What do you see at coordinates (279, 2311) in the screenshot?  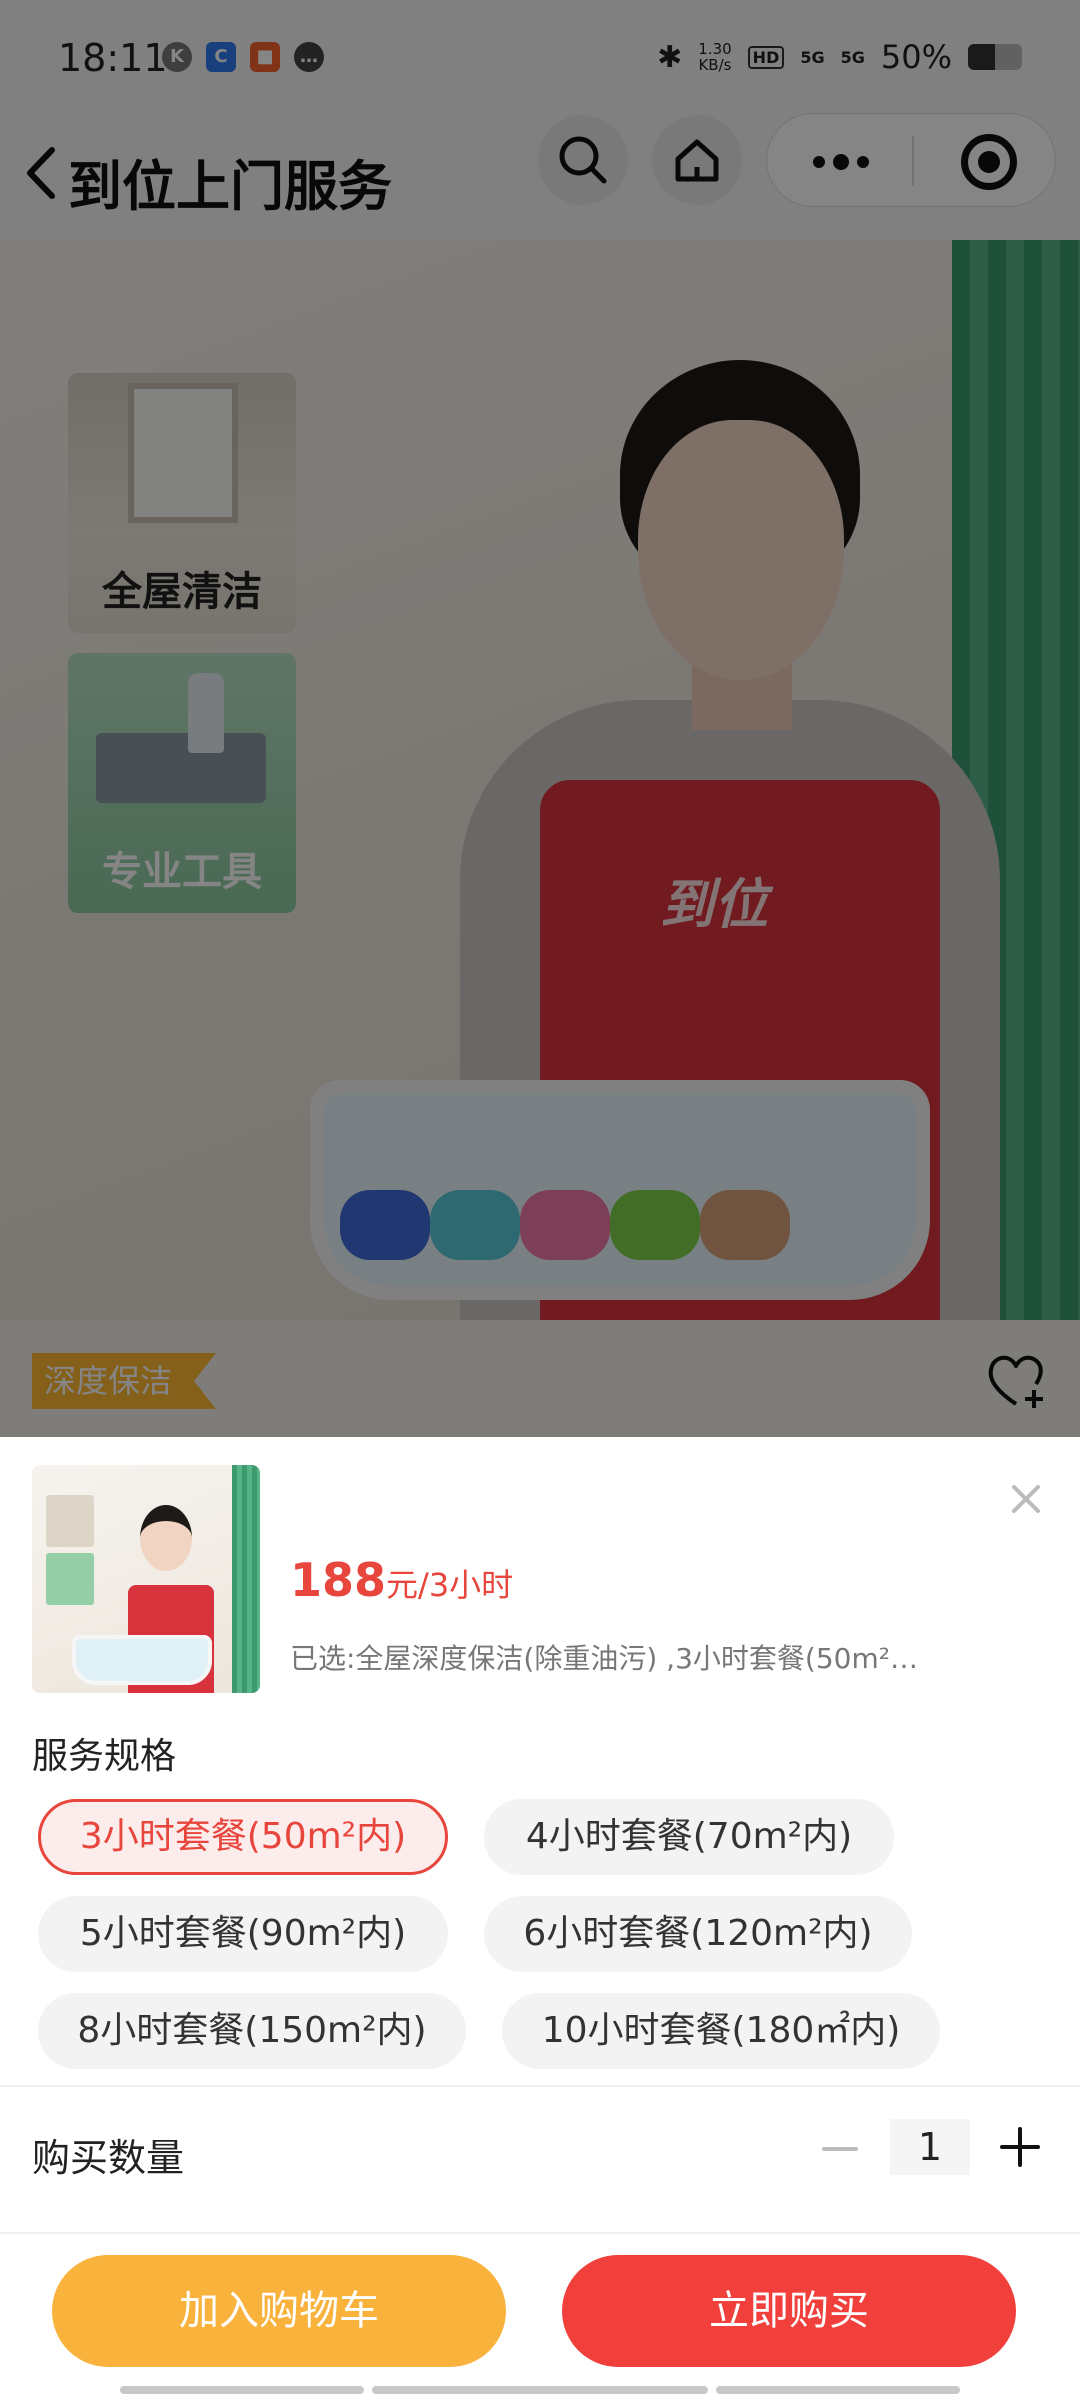 I see `add-to-cart-button: 加入购物车` at bounding box center [279, 2311].